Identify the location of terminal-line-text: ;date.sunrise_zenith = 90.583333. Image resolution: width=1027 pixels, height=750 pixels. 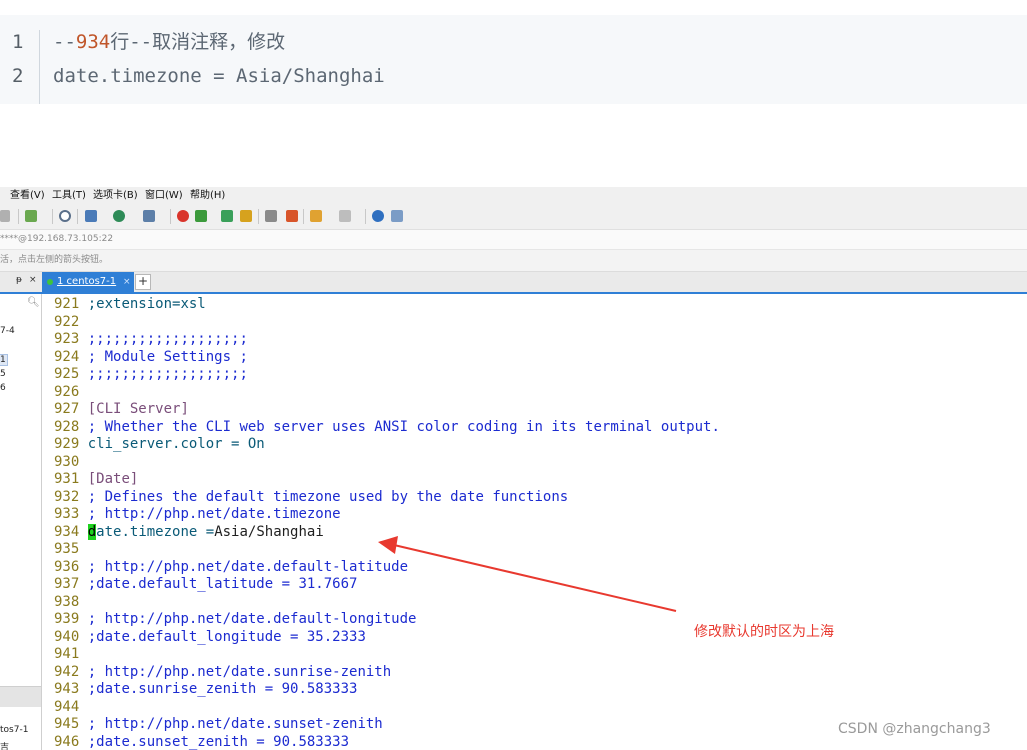
(222, 689).